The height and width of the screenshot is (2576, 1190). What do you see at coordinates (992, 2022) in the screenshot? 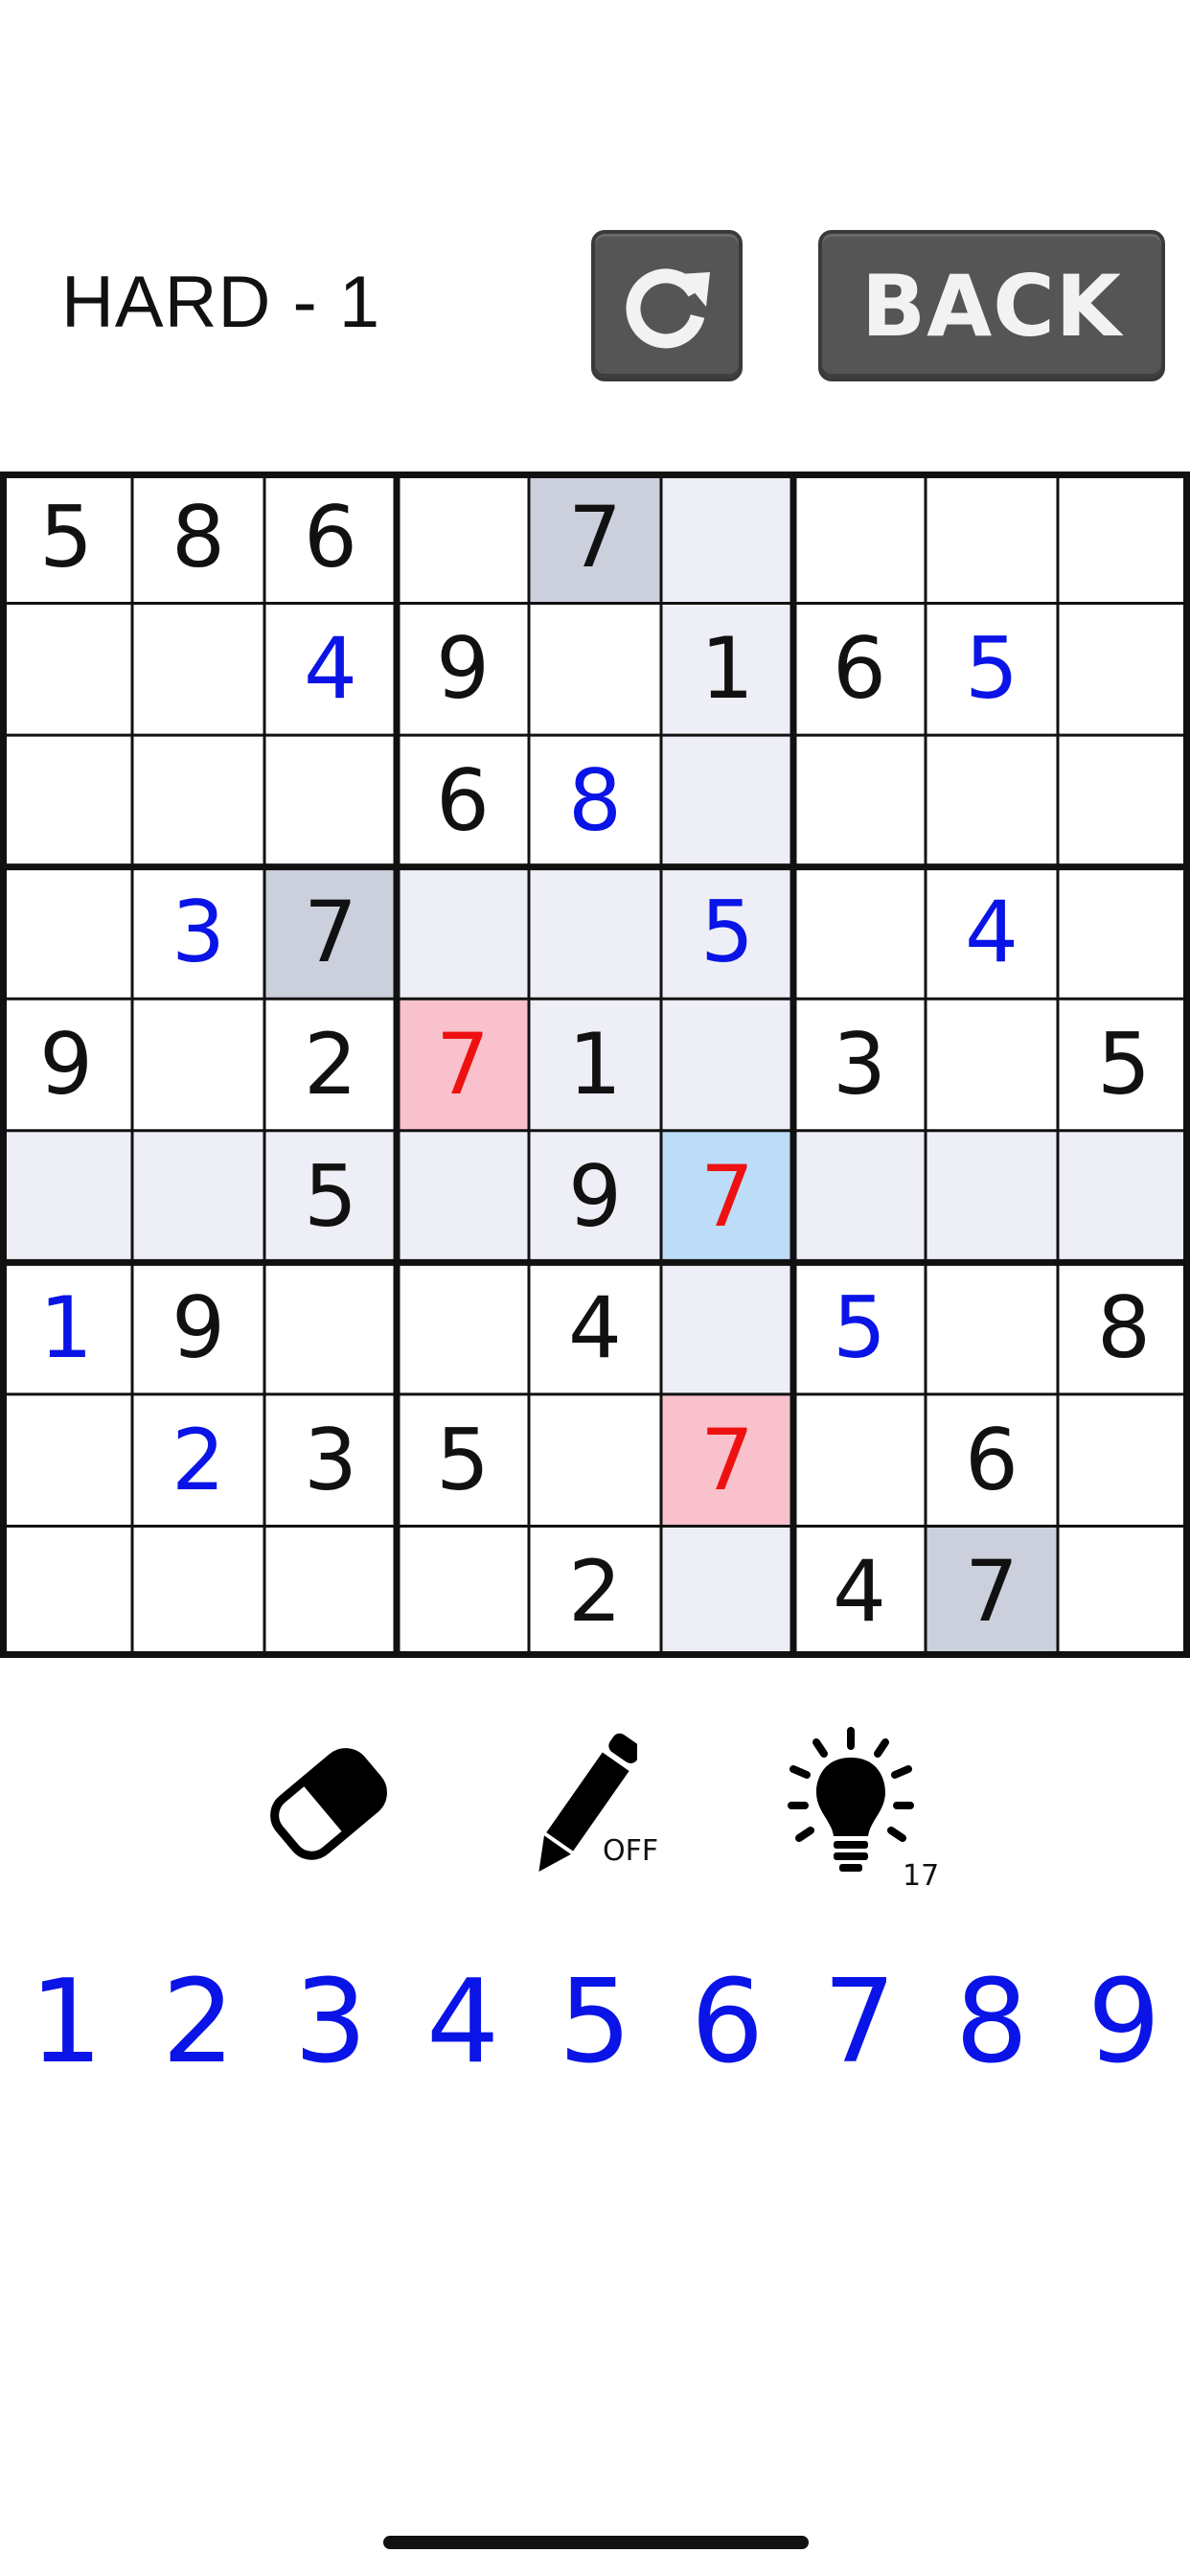
I see `number-button: 8` at bounding box center [992, 2022].